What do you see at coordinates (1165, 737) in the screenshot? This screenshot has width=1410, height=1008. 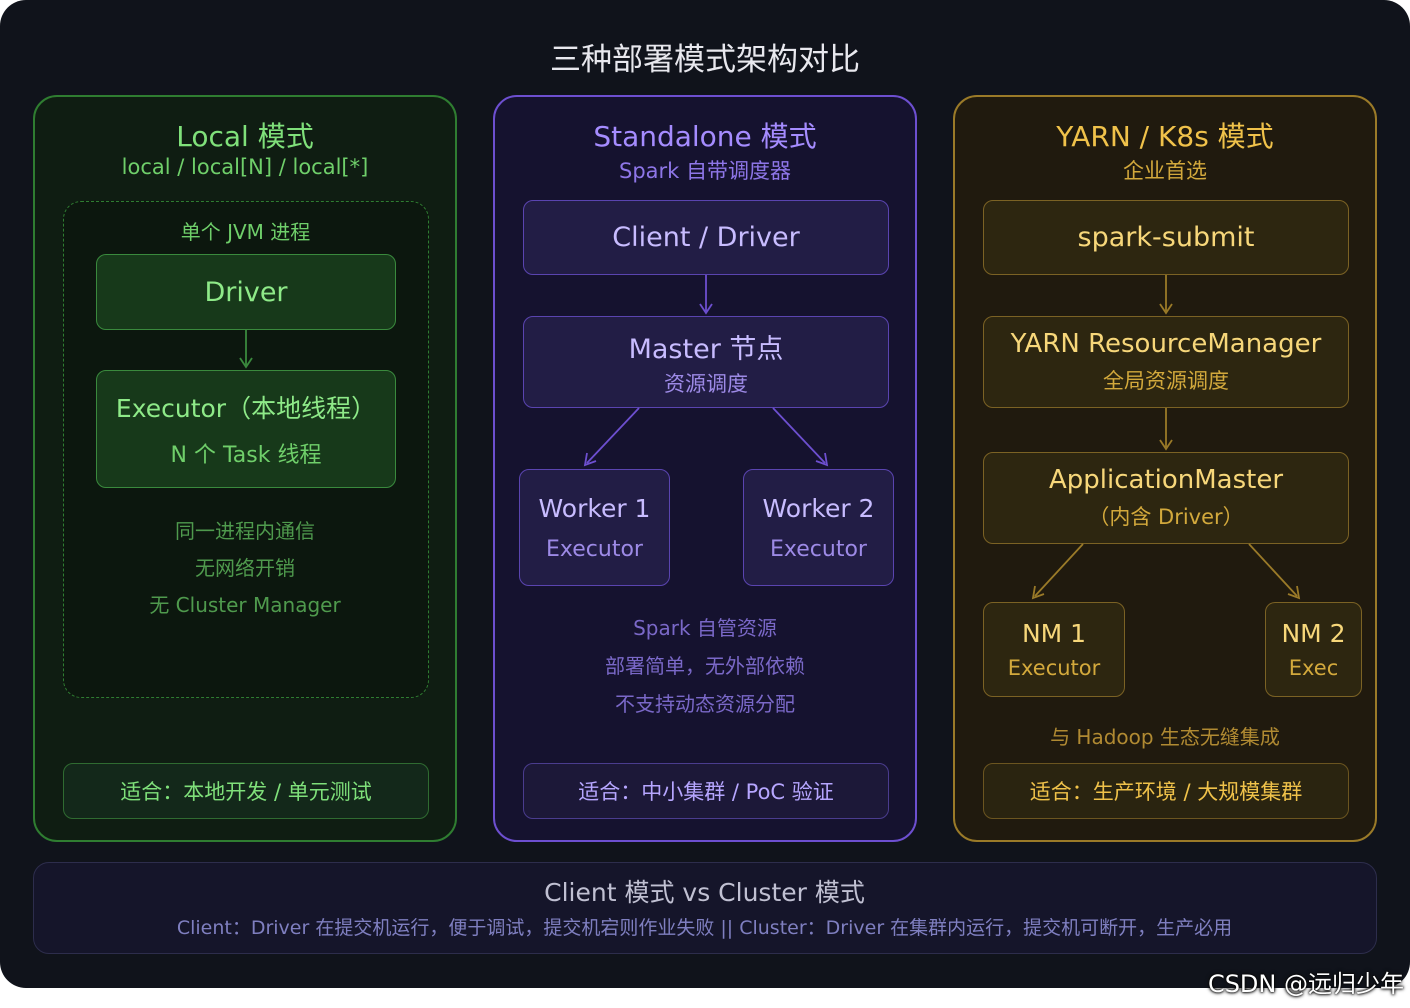 I see `yarn-note: 与 Hadoop 生态无缝集成` at bounding box center [1165, 737].